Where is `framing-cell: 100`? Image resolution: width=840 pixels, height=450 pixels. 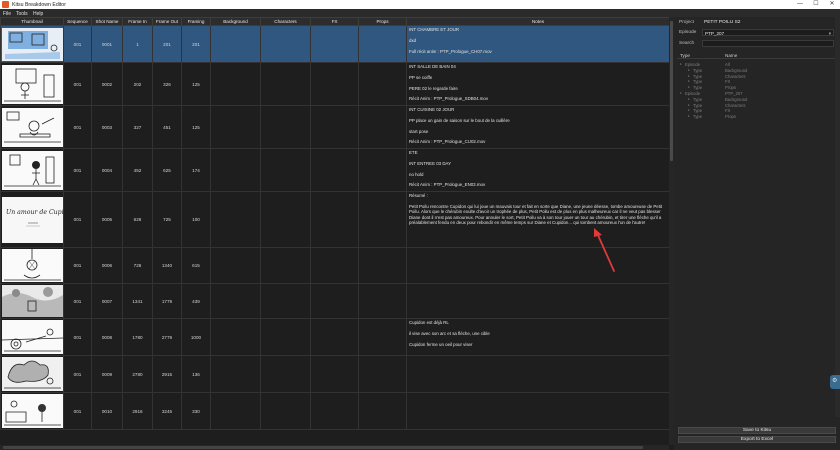
framing-cell: 100 is located at coordinates (196, 219).